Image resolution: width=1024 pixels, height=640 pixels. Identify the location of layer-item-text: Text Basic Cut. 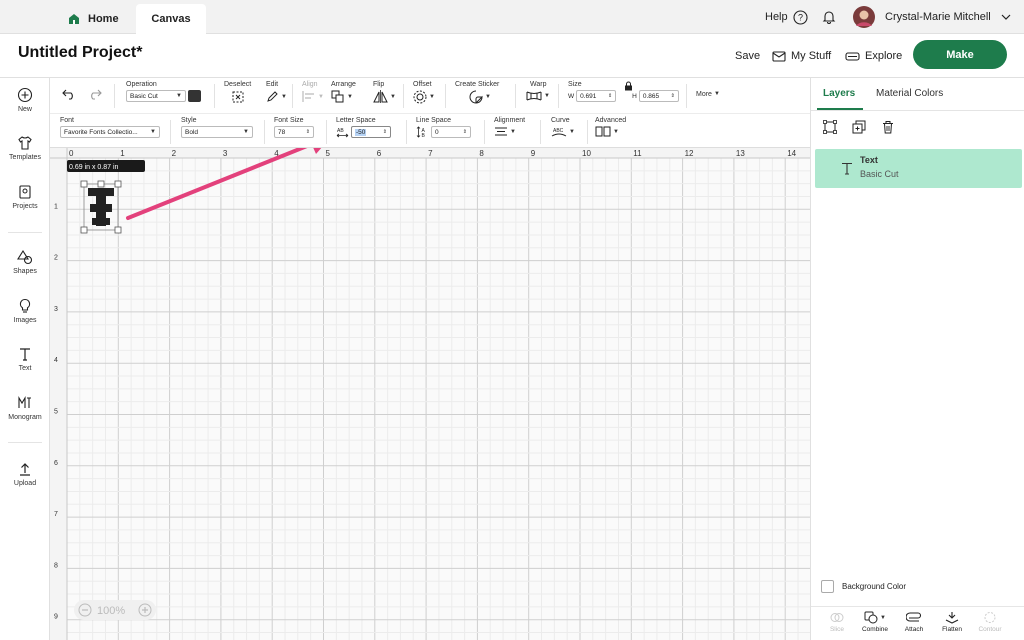
(918, 168).